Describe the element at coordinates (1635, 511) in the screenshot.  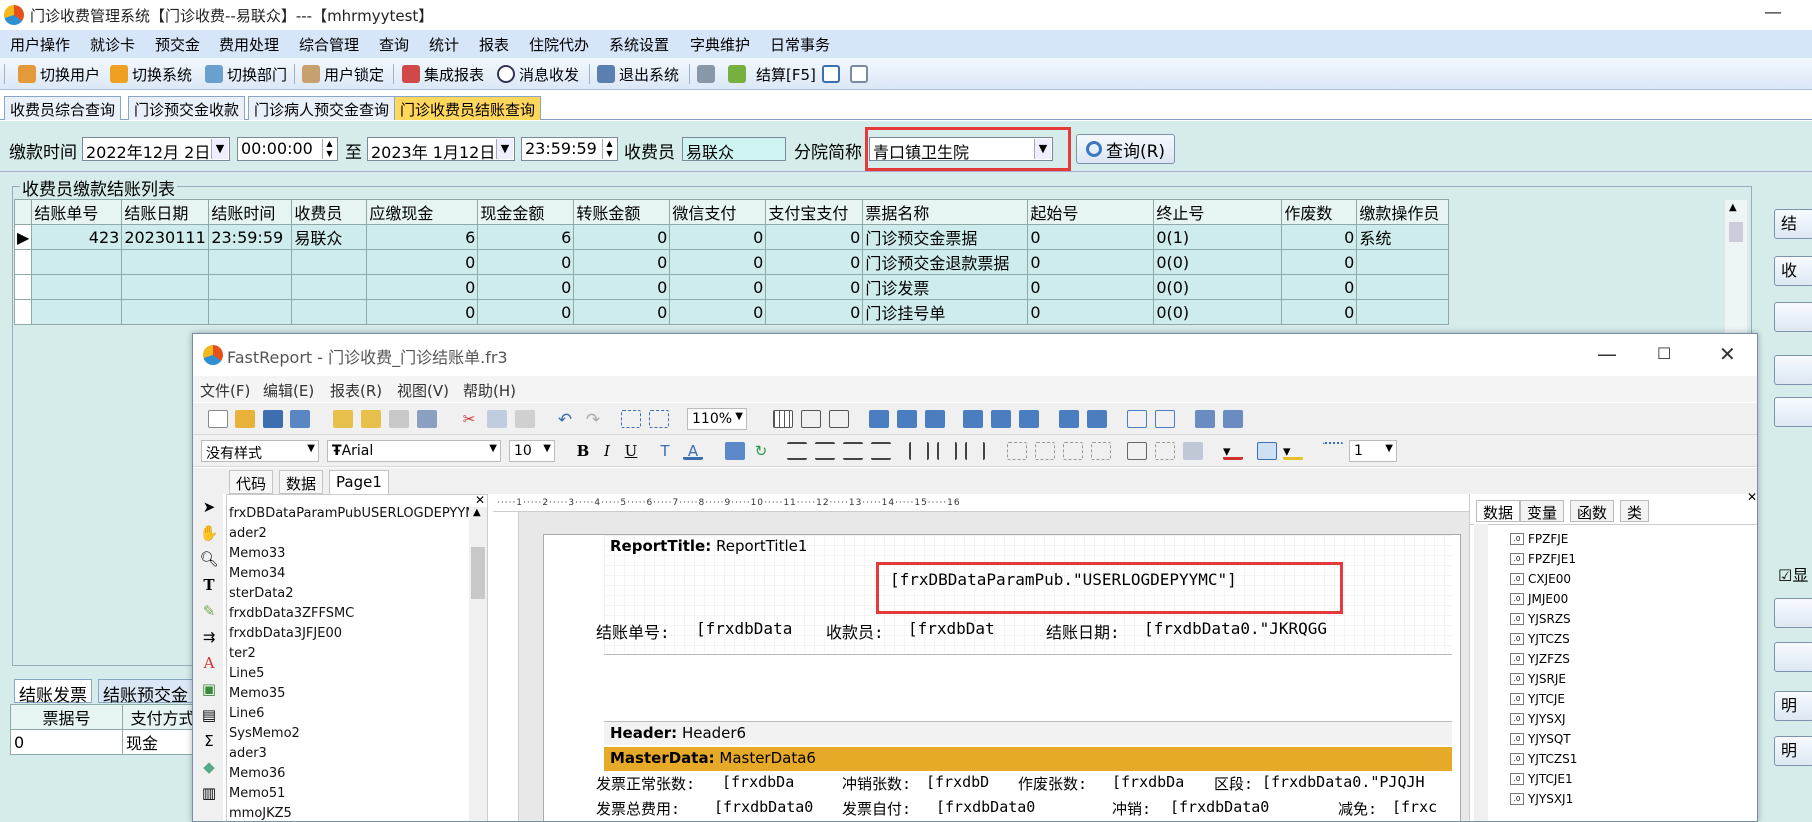
I see `tab-classes: 类` at that location.